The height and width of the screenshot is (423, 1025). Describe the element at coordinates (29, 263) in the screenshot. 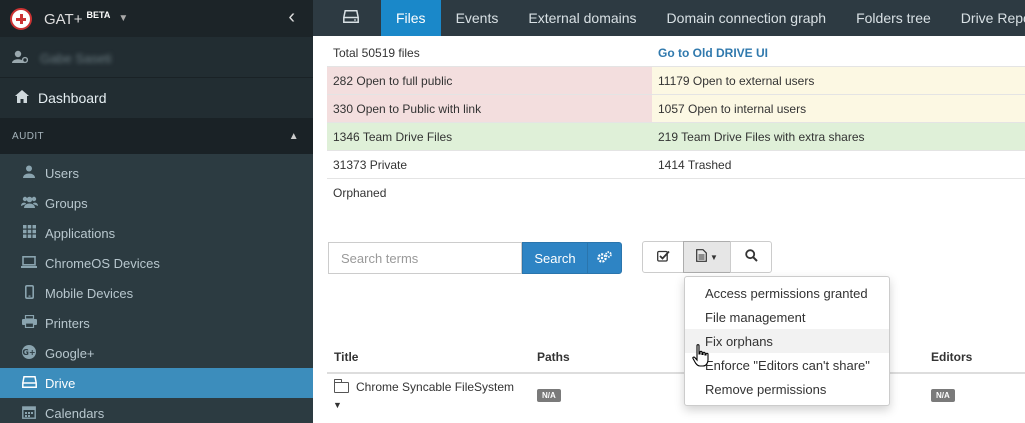

I see `laptop-icon` at that location.